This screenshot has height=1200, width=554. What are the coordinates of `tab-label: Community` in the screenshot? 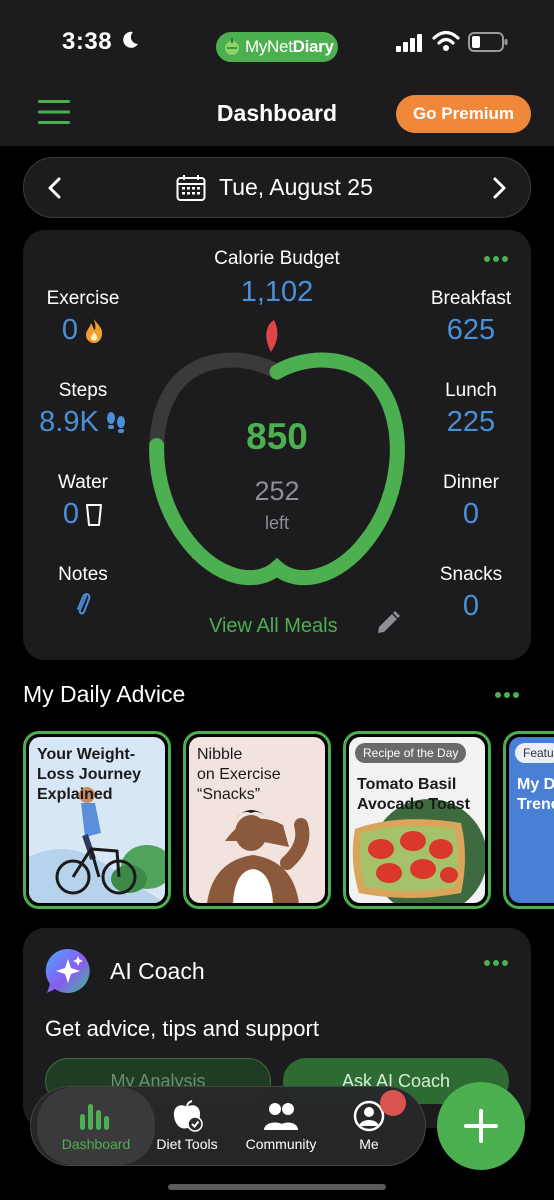 It's located at (281, 1144).